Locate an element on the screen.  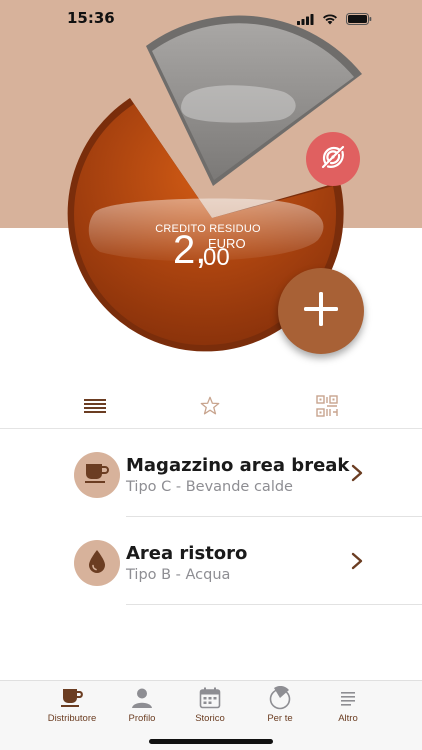
distributor-subtitle: Tipo C - Bevande calde is located at coordinates (209, 487).